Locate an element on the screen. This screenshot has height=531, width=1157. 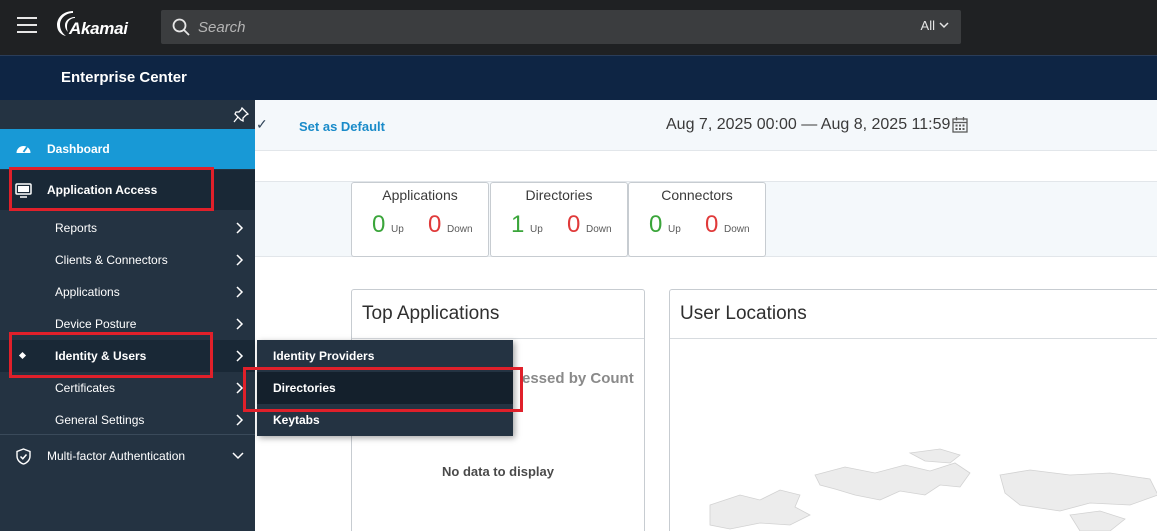
dashboard-gauge-icon is located at coordinates (23, 149).